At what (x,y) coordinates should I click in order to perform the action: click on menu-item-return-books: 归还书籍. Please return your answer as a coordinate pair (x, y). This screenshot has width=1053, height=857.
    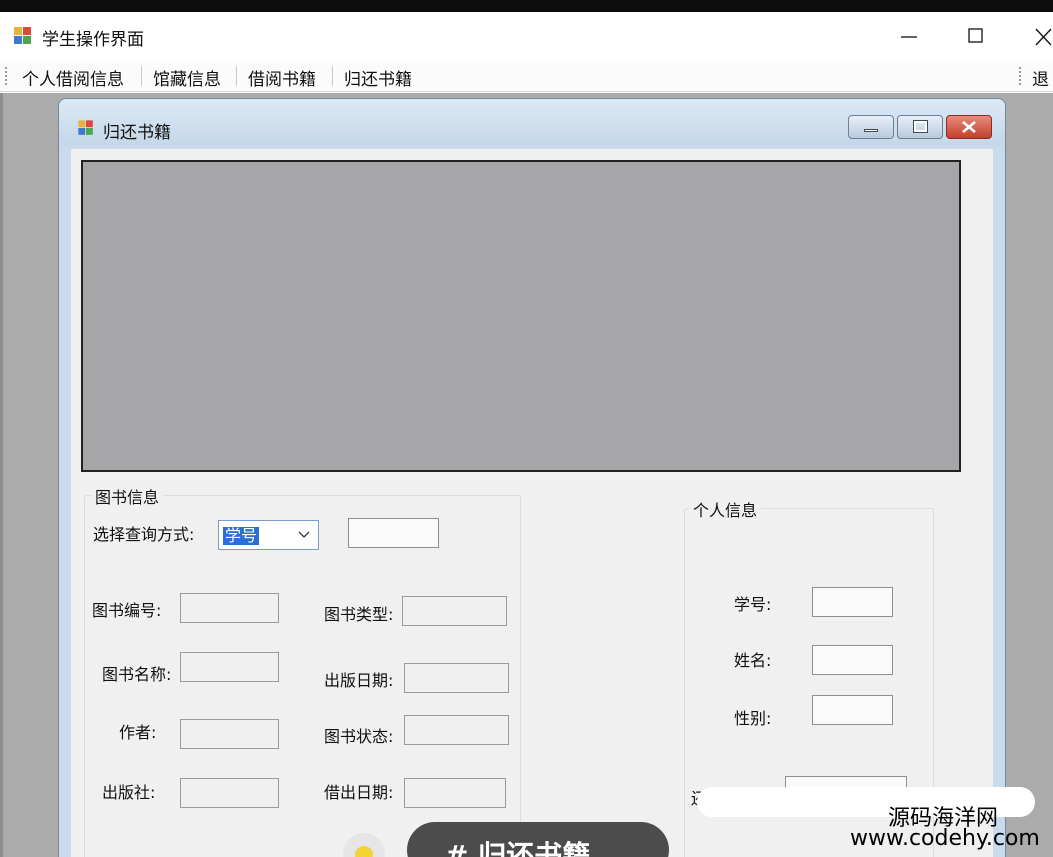
    Looking at the image, I should click on (378, 77).